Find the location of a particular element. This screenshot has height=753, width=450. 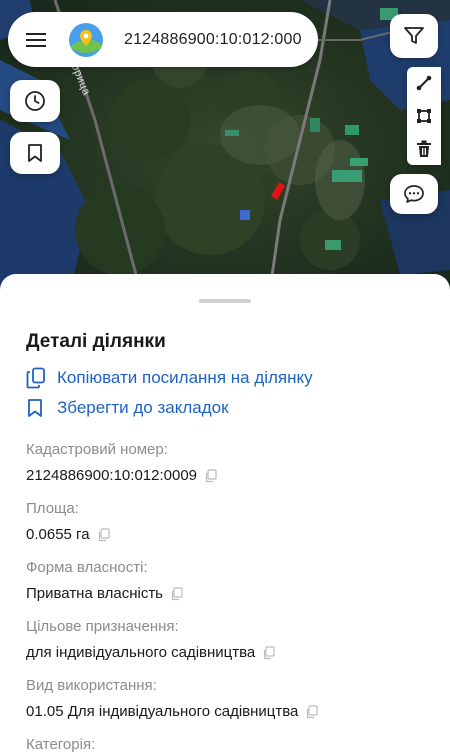

clock-icon is located at coordinates (35, 101).